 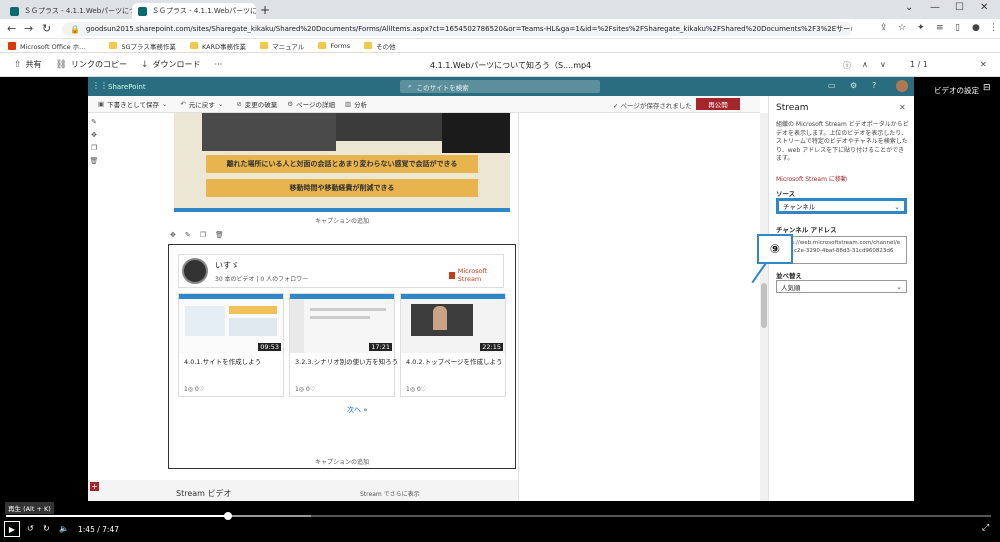 What do you see at coordinates (841, 286) in the screenshot?
I see `sort-dropdown: 人気順 ⌄` at bounding box center [841, 286].